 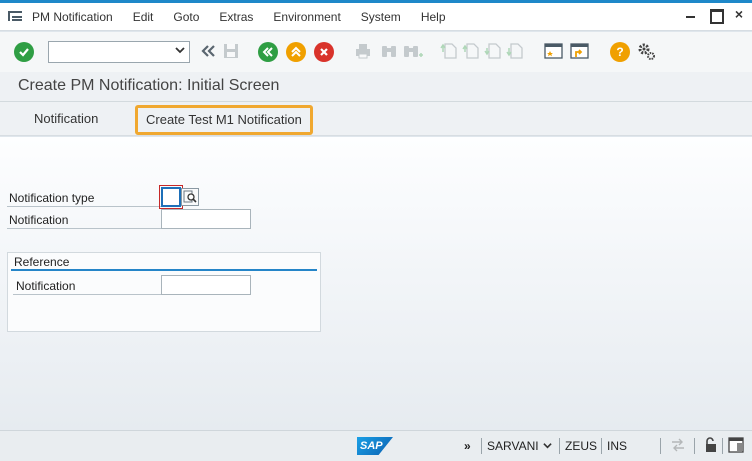 I want to click on status-bar: SAP » SARVANI ZEUS INS, so click(x=376, y=445).